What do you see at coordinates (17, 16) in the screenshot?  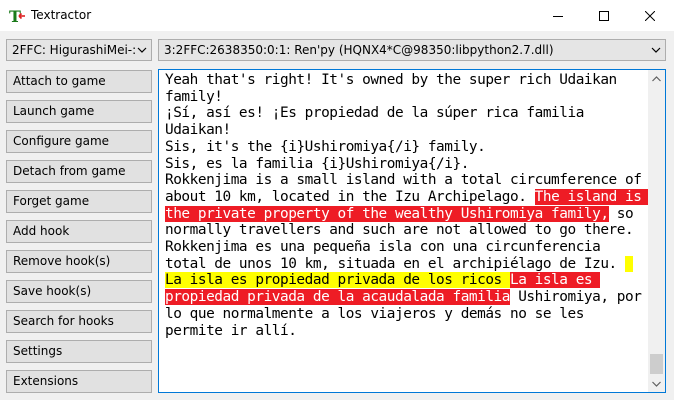 I see `textractor-t-icon: T` at bounding box center [17, 16].